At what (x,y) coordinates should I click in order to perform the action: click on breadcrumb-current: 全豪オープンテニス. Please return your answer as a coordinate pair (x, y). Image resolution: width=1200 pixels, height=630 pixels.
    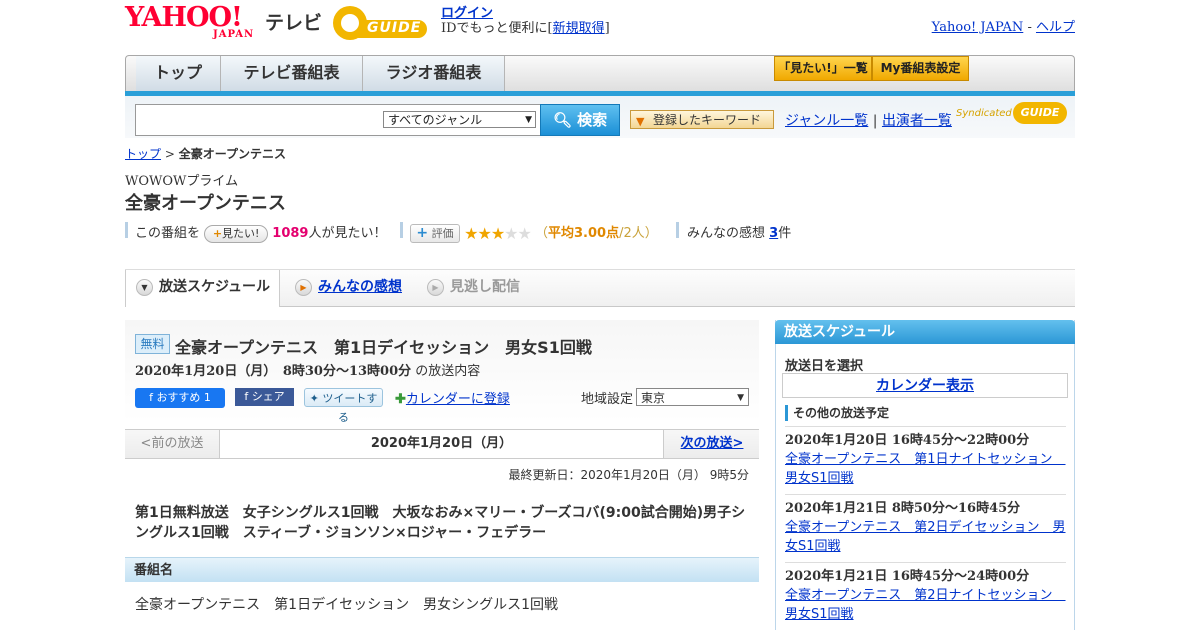
    Looking at the image, I should click on (232, 154).